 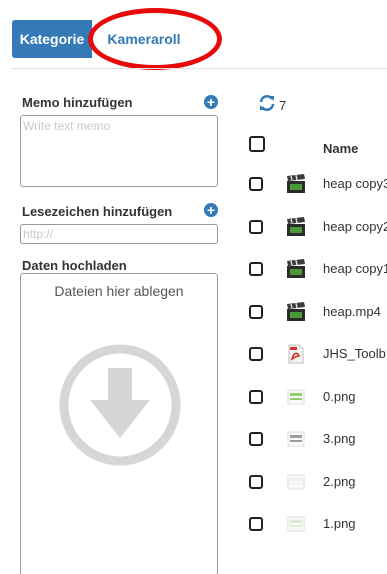 I want to click on bookmark-label: Lesezeichen hinzufügen, so click(x=97, y=211).